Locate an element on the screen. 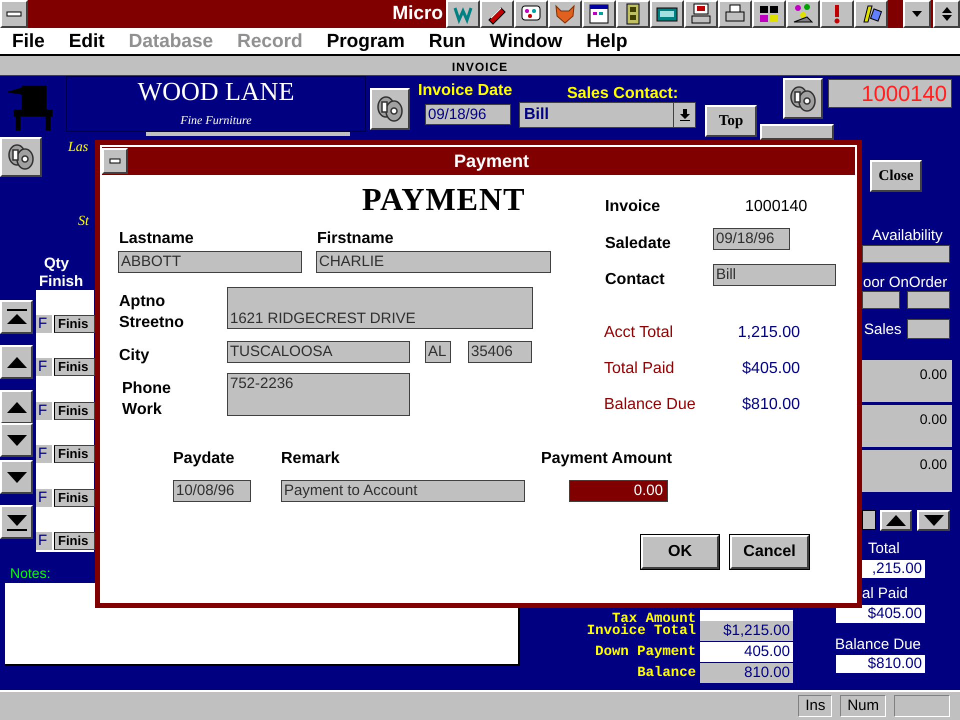 The height and width of the screenshot is (720, 960). total-label: Down Payment is located at coordinates (645, 652).